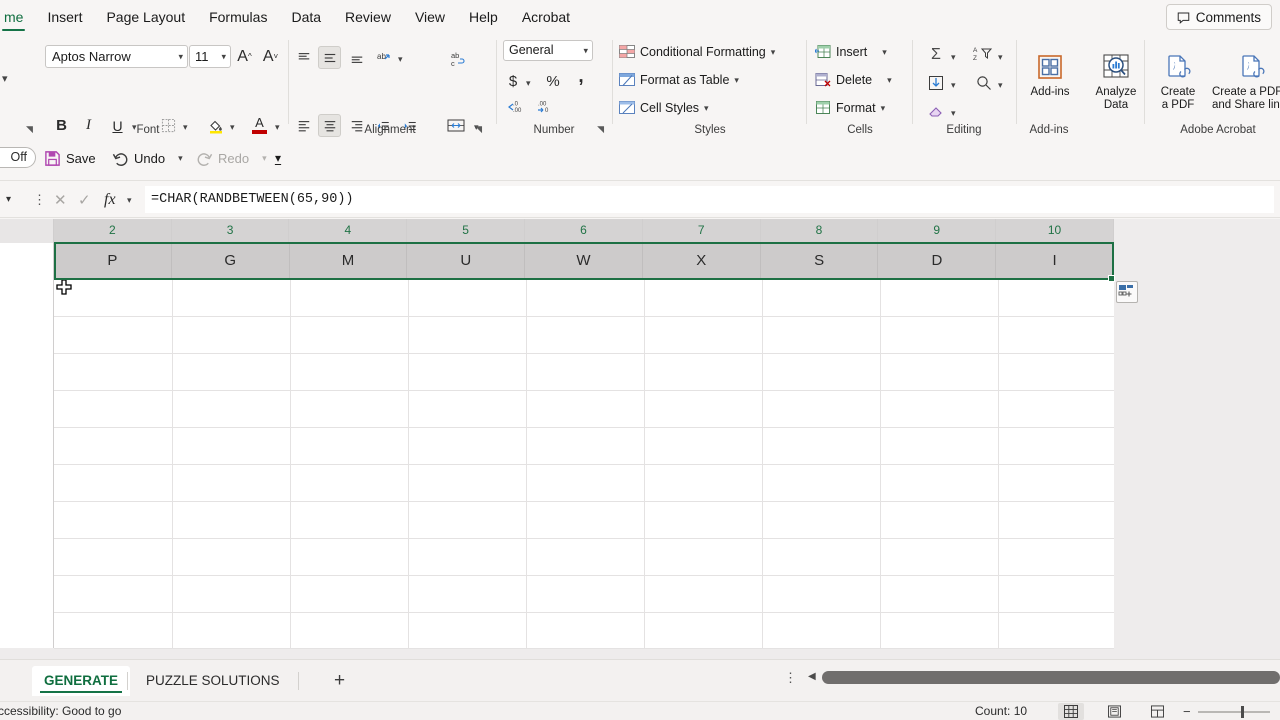 The height and width of the screenshot is (720, 1280). Describe the element at coordinates (430, 17) in the screenshot. I see `ribbon-tab-view: View` at that location.